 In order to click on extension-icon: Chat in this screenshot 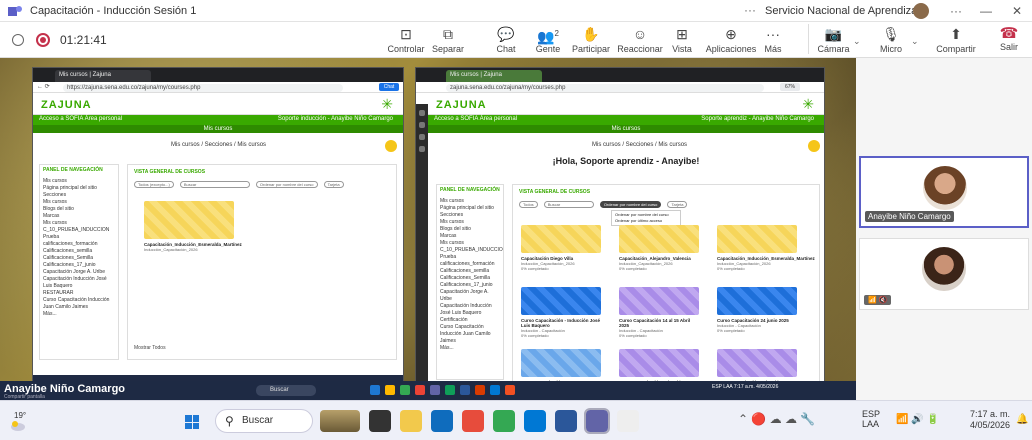, I will do `click(389, 87)`.